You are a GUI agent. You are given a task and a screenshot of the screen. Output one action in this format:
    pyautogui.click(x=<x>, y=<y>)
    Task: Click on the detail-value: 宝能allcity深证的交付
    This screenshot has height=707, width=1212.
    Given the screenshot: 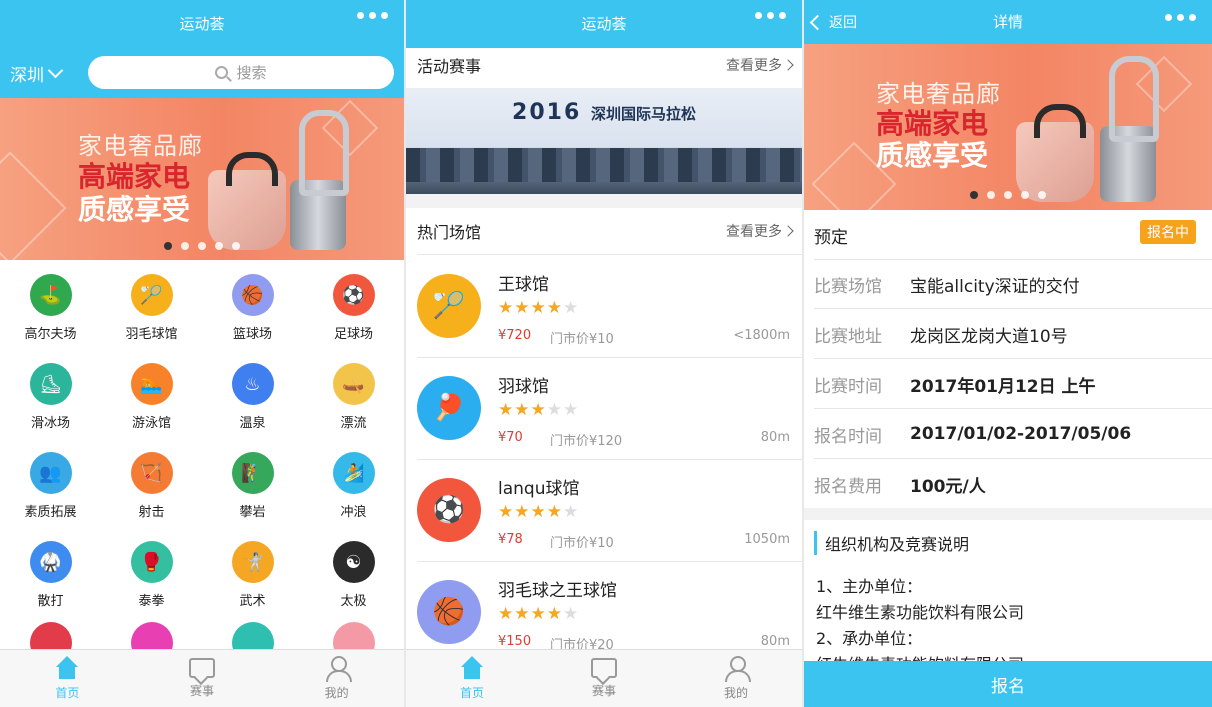 What is the action you would take?
    pyautogui.click(x=995, y=286)
    